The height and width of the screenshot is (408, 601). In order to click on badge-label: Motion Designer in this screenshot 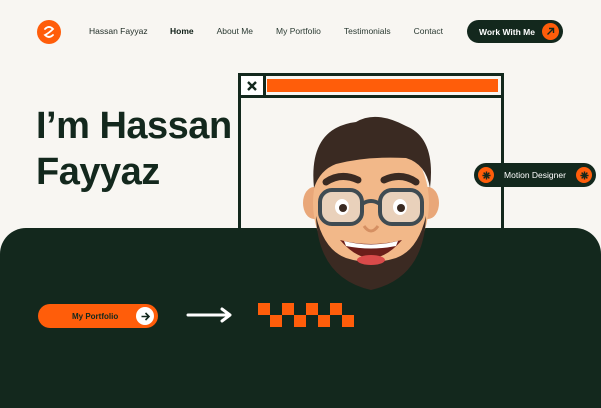, I will do `click(535, 175)`.